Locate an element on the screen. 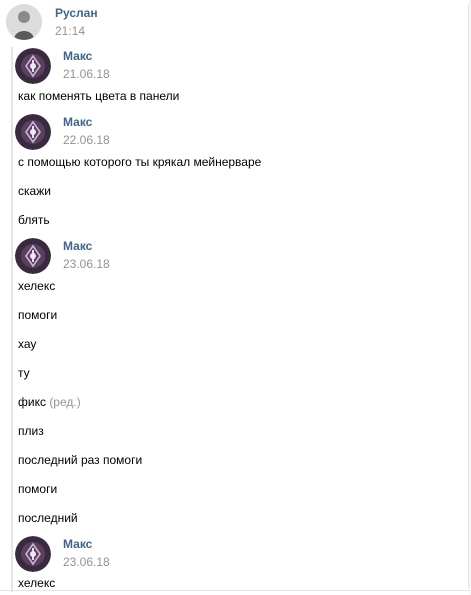 The image size is (471, 595). message-text: как поменять цвета в панели is located at coordinates (99, 96).